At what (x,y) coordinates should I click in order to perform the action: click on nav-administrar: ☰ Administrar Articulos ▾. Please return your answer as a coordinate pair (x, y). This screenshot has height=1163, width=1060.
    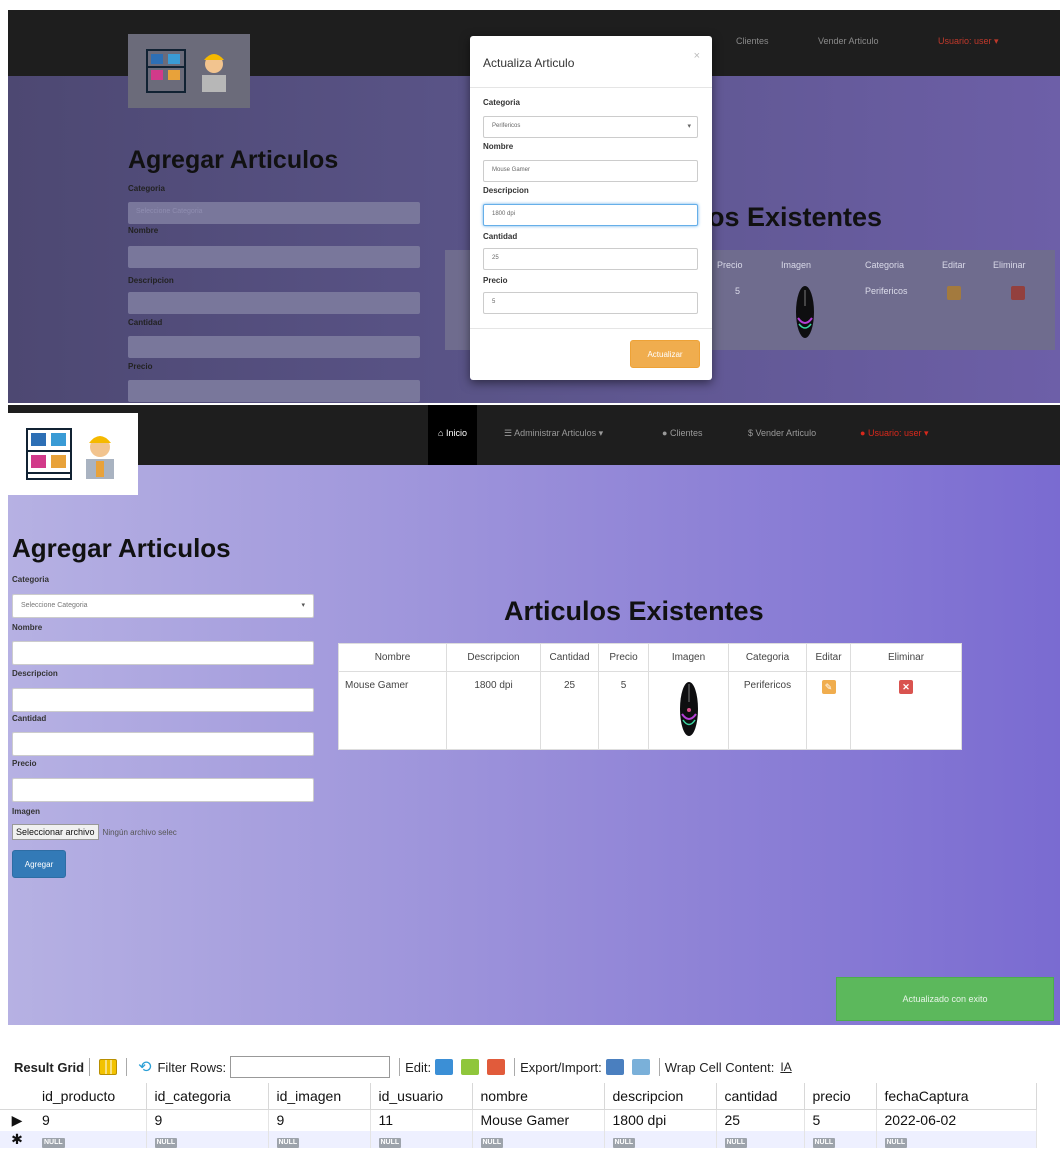
    Looking at the image, I should click on (553, 433).